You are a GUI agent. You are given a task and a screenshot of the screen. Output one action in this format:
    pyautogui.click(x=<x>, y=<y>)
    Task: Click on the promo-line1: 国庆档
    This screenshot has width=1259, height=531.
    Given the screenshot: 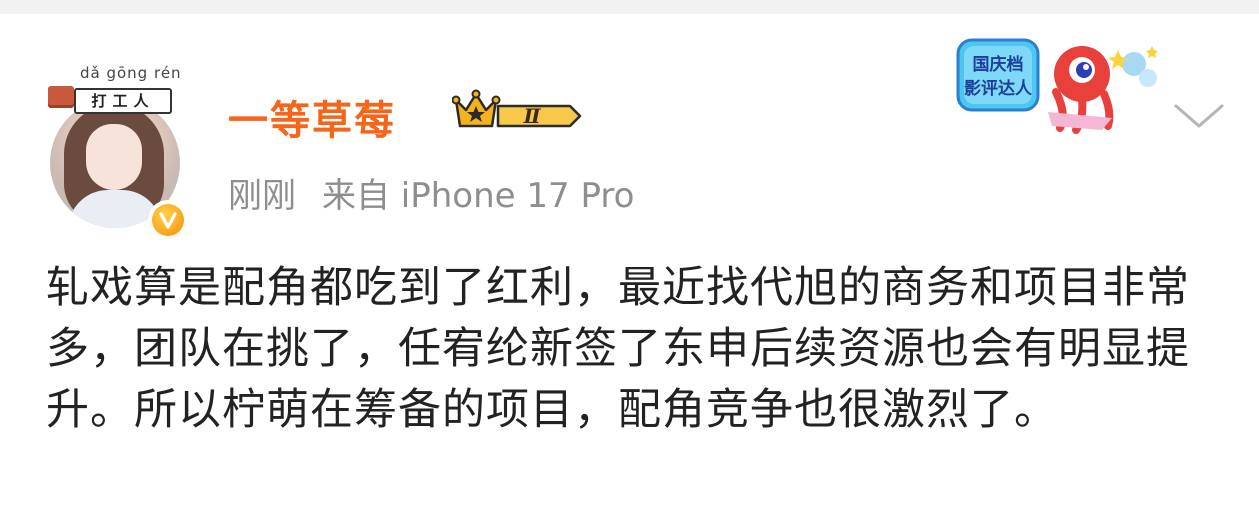 What is the action you would take?
    pyautogui.click(x=998, y=64)
    